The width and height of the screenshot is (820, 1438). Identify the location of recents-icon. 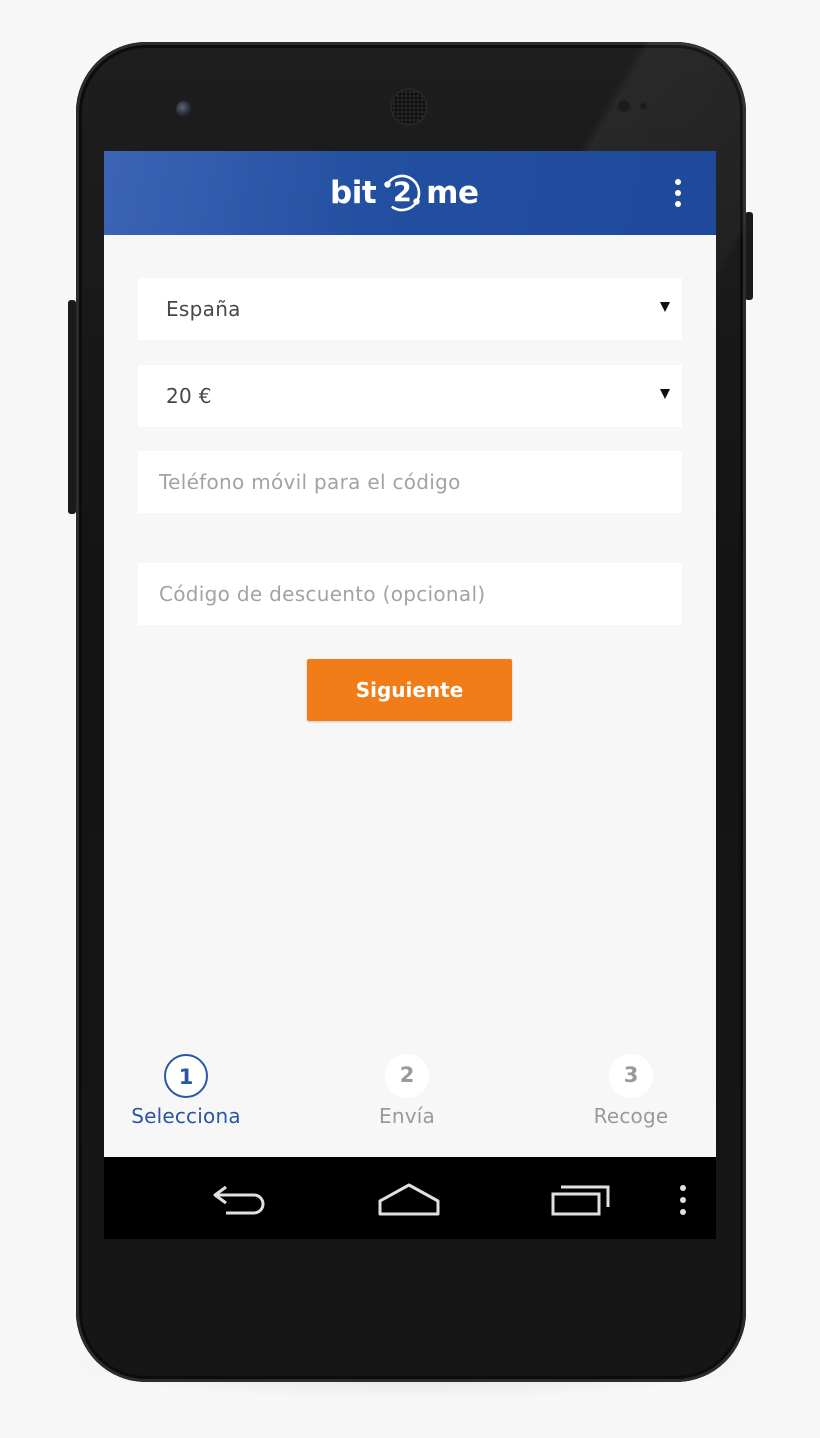
(581, 1199).